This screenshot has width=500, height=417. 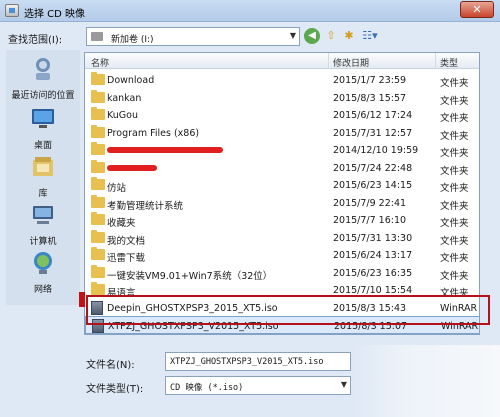 I want to click on file-row: Download 2015/1/7 23:59 文件夹, so click(x=282, y=80).